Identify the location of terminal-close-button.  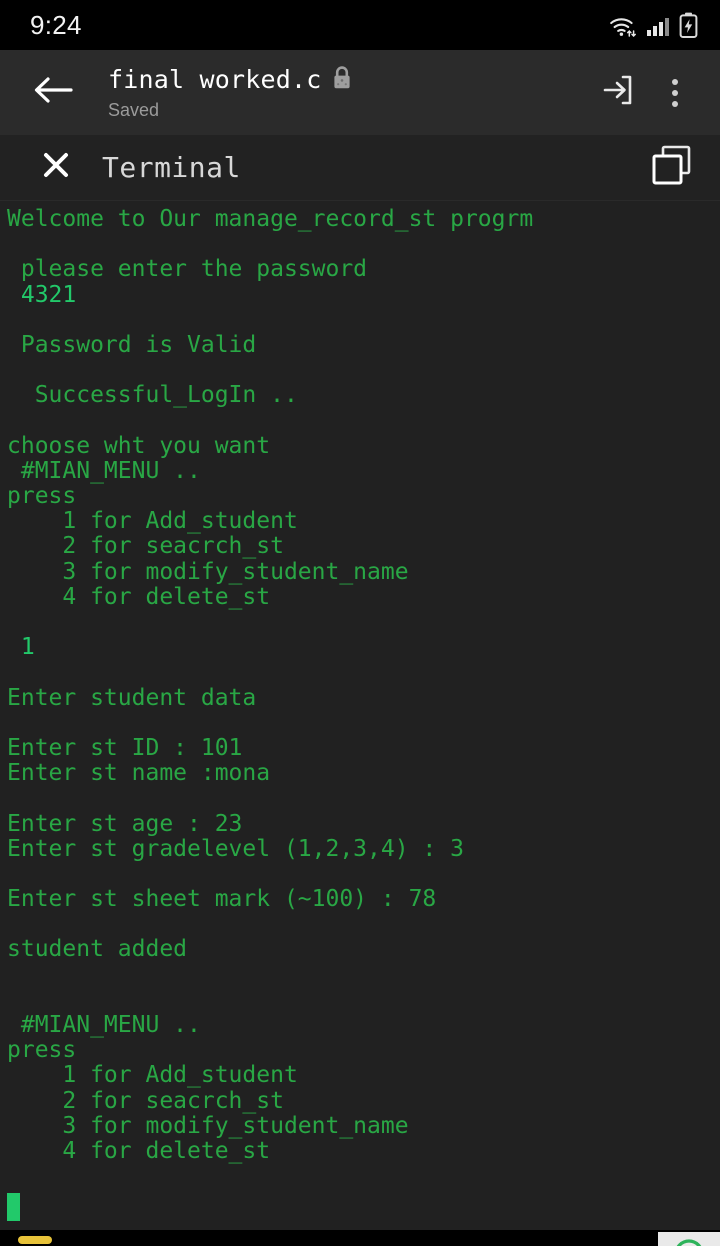
(56, 168).